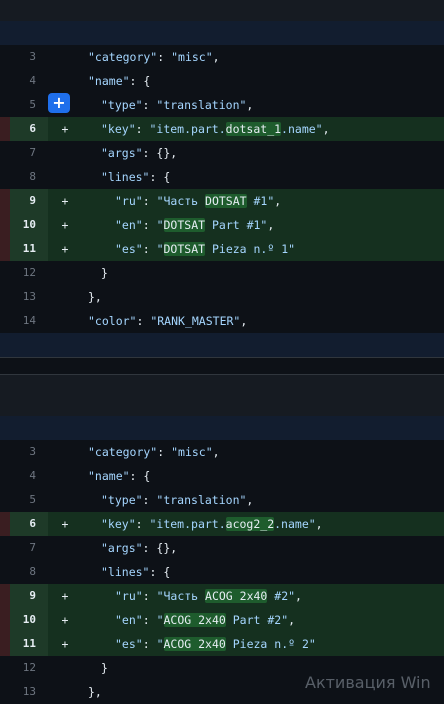  What do you see at coordinates (212, 524) in the screenshot?
I see `code-text: "key": "item.part.acog2_2.name",` at bounding box center [212, 524].